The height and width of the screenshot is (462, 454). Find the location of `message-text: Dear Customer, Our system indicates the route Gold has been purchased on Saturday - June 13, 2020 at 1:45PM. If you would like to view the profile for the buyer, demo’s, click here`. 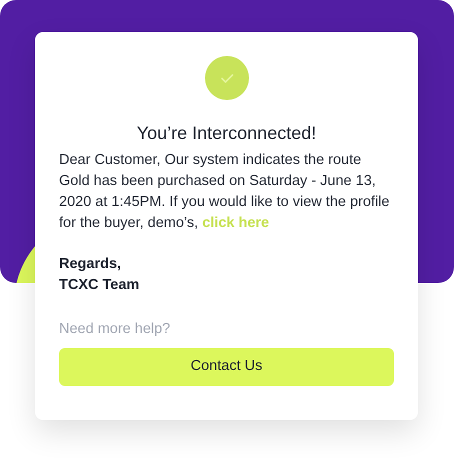

message-text: Dear Customer, Our system indicates the route Gold has been purchased on Saturday - June 13, 2020 at 1:45PM. If you would like to view the profile for the buyer, demo’s, click here is located at coordinates (224, 192).